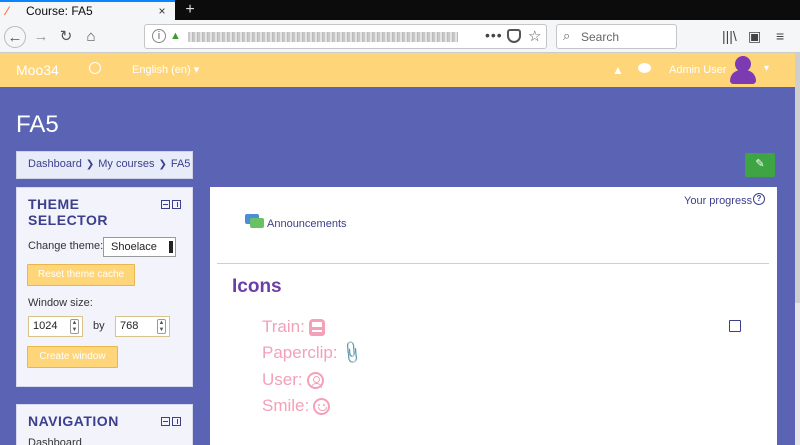 This screenshot has width=800, height=445. Describe the element at coordinates (99, 326) in the screenshot. I see `by-label: by` at that location.